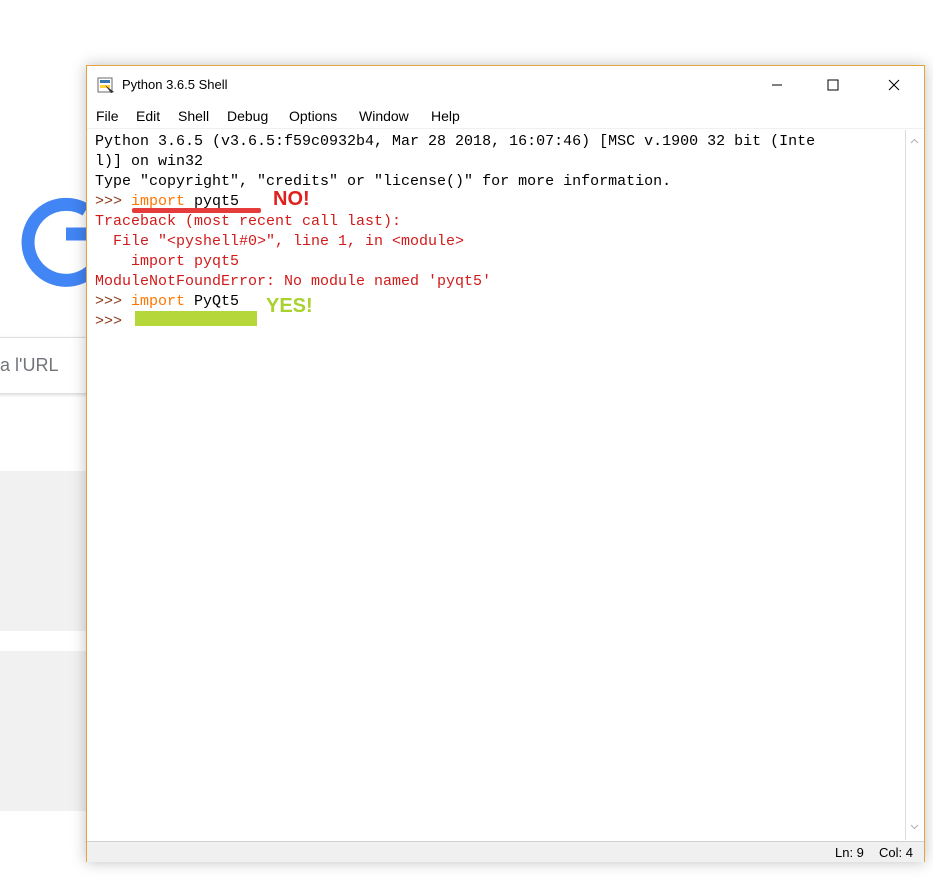 The width and height of the screenshot is (933, 878). What do you see at coordinates (849, 852) in the screenshot?
I see `line-number: Ln: 9` at bounding box center [849, 852].